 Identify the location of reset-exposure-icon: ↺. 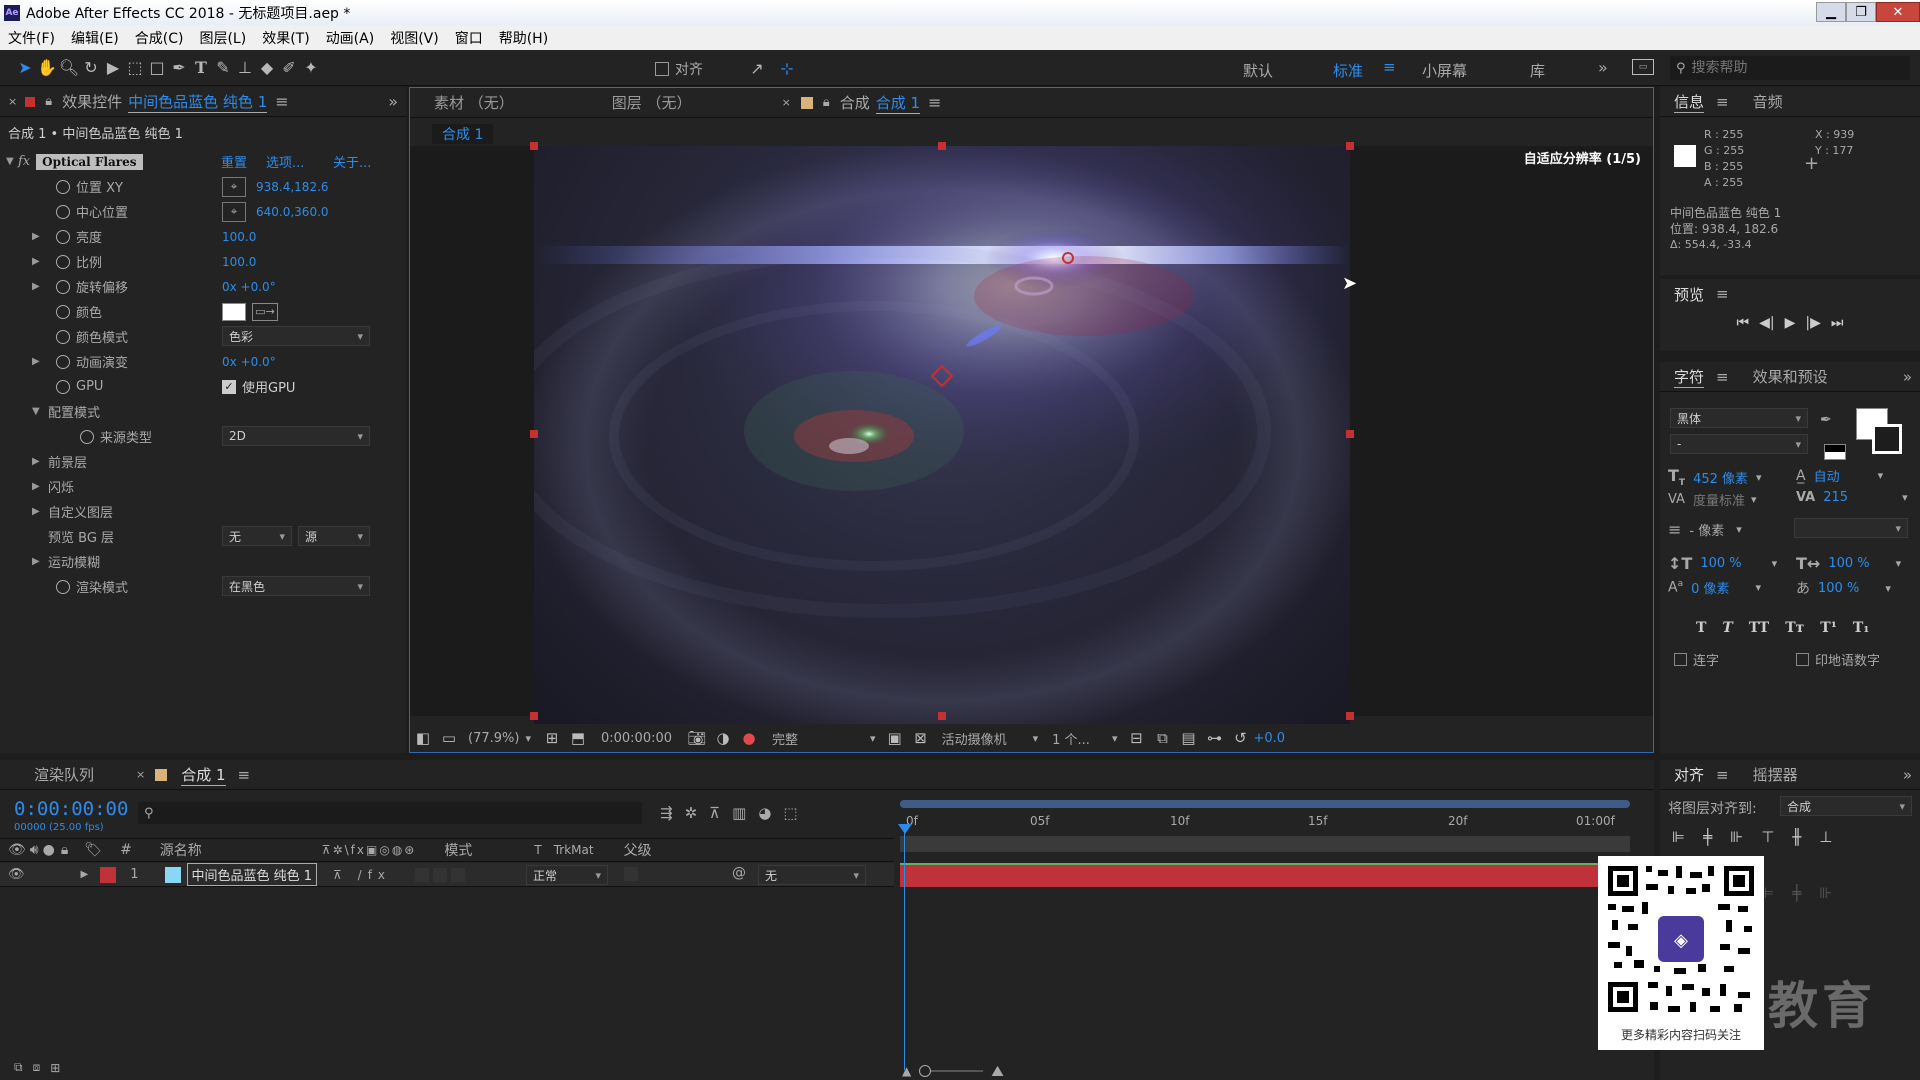
(1240, 738).